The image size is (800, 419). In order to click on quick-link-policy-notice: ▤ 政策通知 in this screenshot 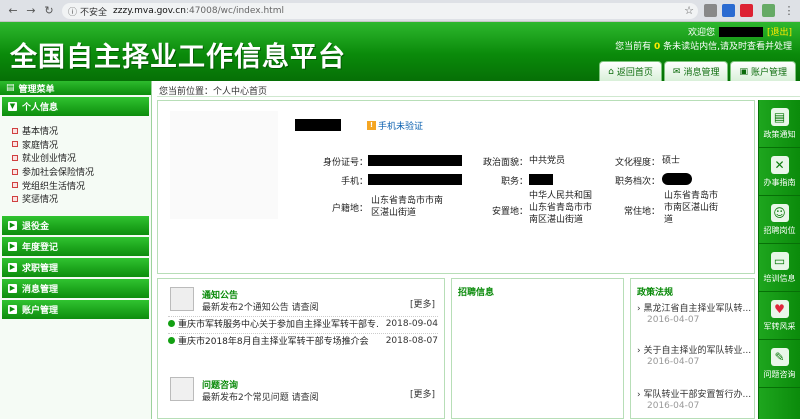, I will do `click(779, 124)`.